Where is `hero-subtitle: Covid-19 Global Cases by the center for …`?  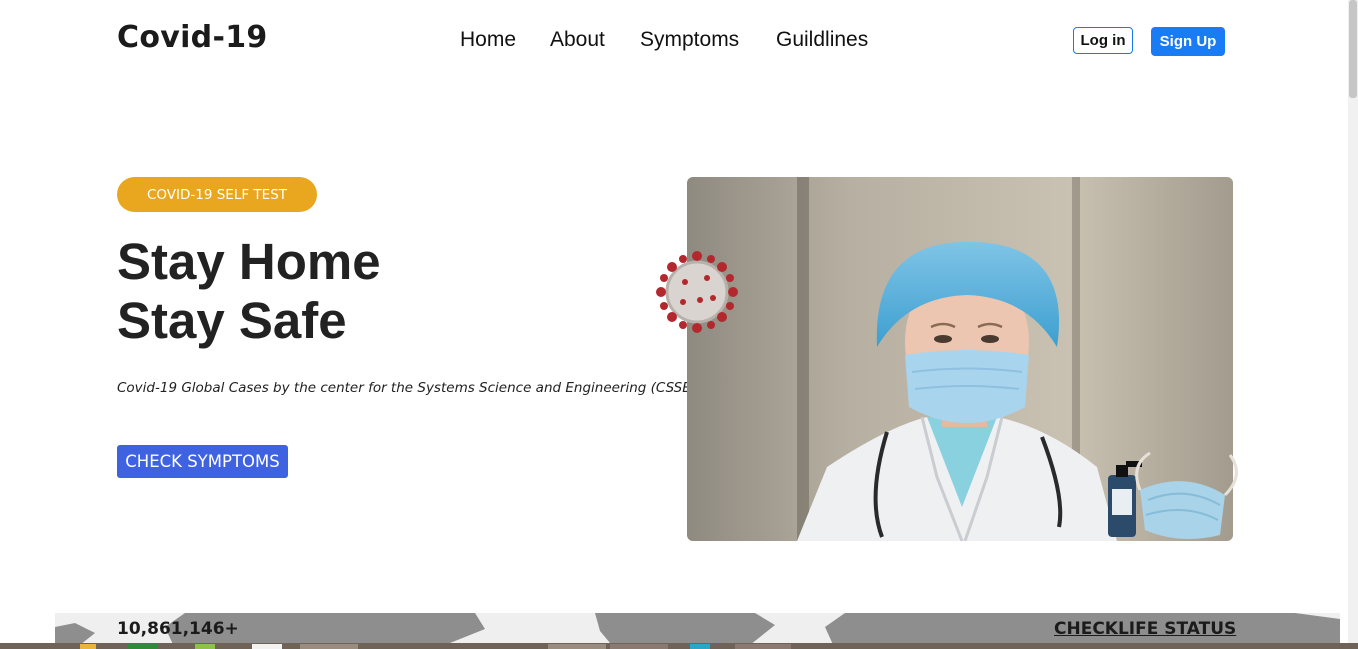
hero-subtitle: Covid-19 Global Cases by the center for … is located at coordinates (407, 388).